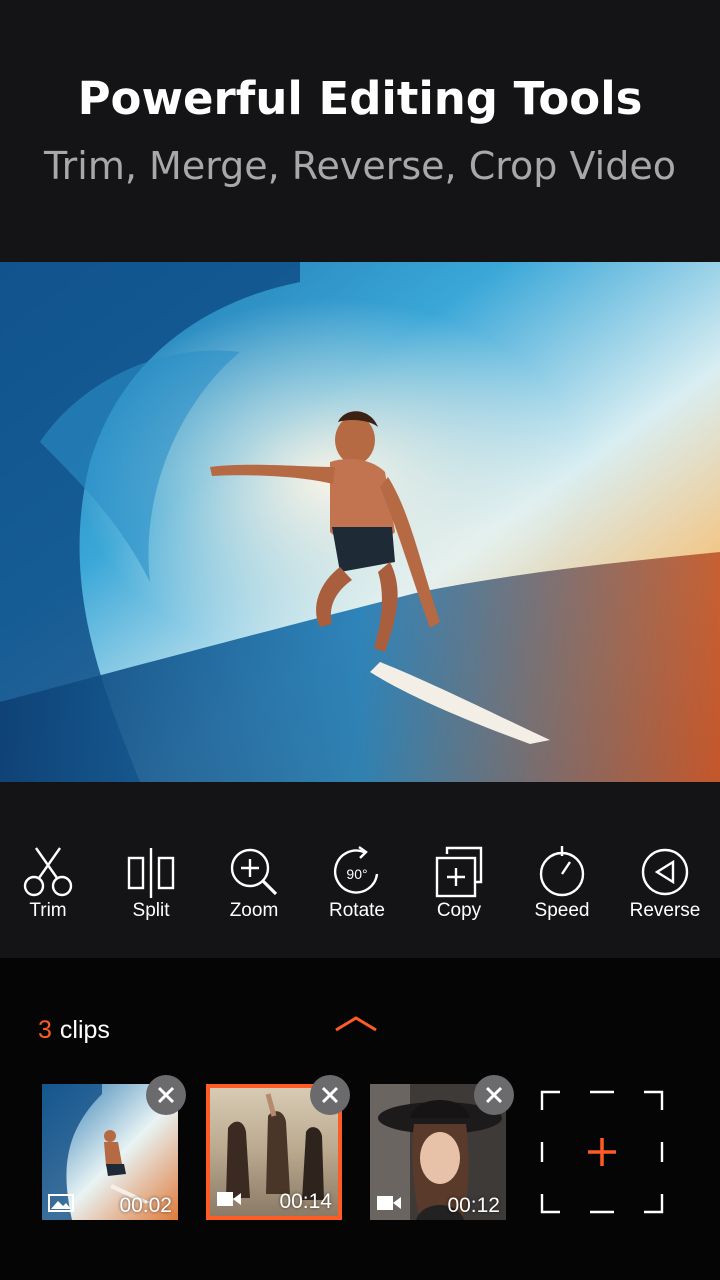 This screenshot has height=1280, width=720. I want to click on tool-label: Split, so click(151, 910).